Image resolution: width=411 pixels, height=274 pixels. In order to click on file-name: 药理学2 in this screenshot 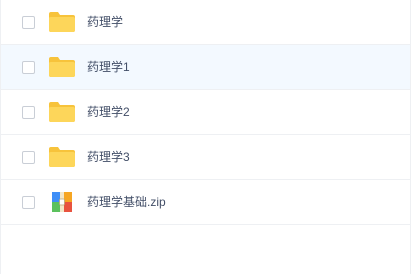, I will do `click(108, 112)`.